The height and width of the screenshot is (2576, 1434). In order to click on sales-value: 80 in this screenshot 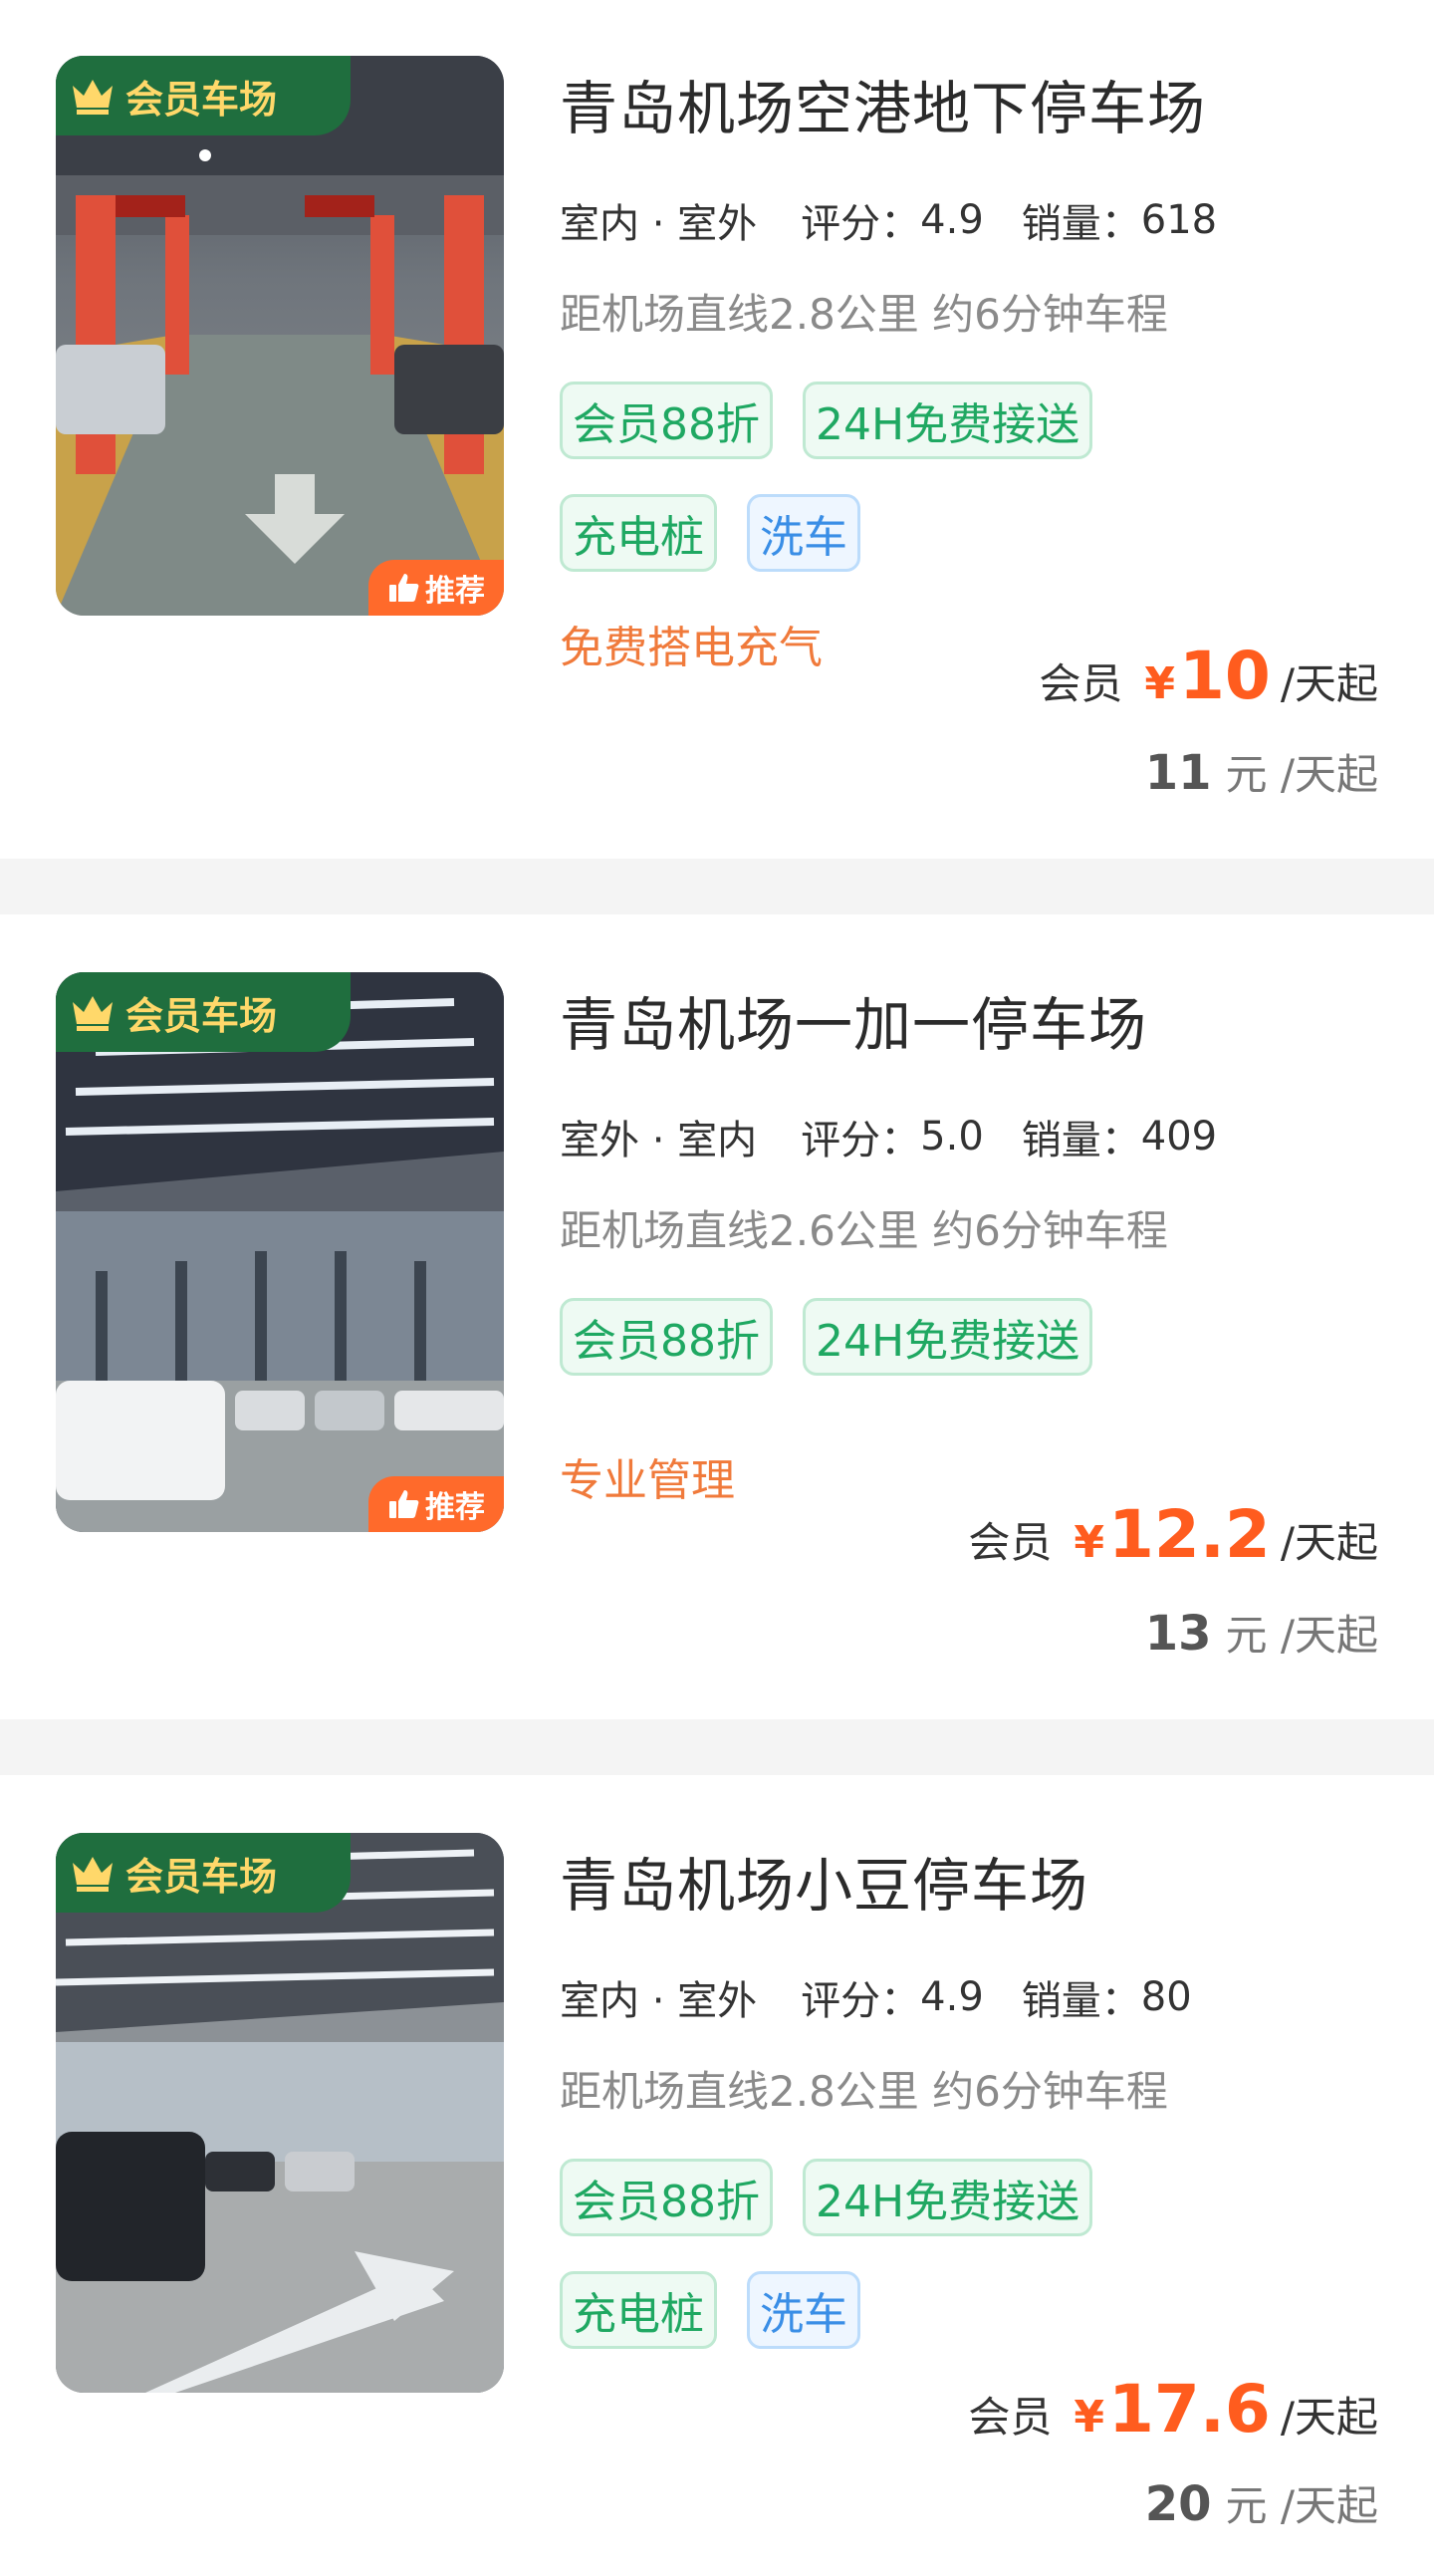, I will do `click(1166, 1997)`.